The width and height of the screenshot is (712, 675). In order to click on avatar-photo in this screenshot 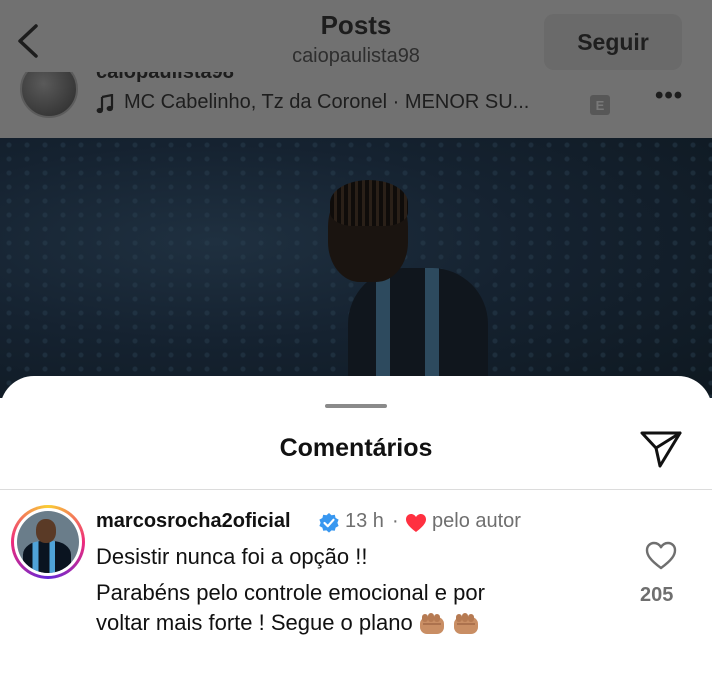, I will do `click(48, 542)`.